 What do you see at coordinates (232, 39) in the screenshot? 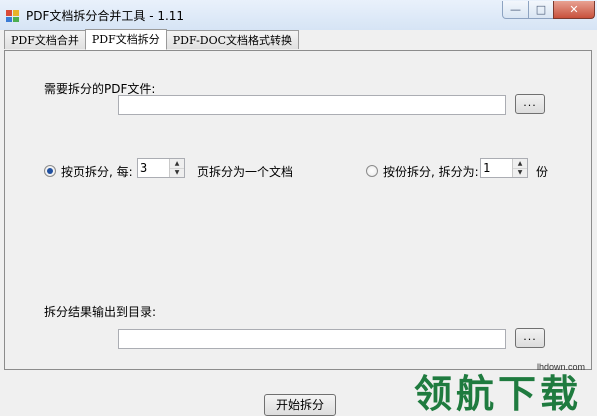
I see `tab-pdf-doc-convert: PDF-DOC文档格式转换` at bounding box center [232, 39].